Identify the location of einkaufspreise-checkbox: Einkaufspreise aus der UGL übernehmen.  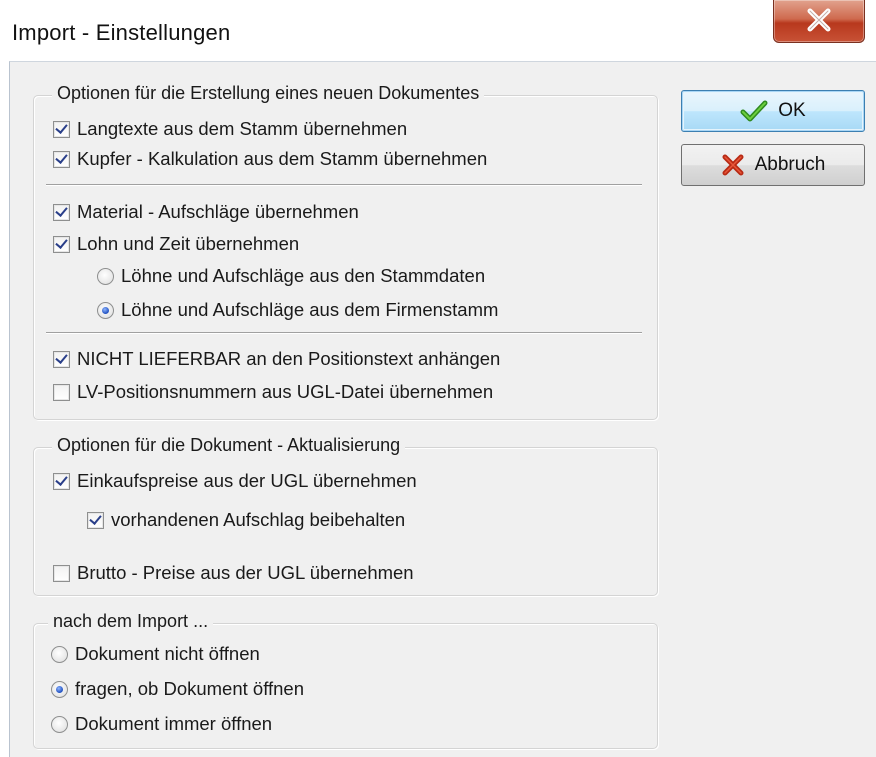
(235, 481).